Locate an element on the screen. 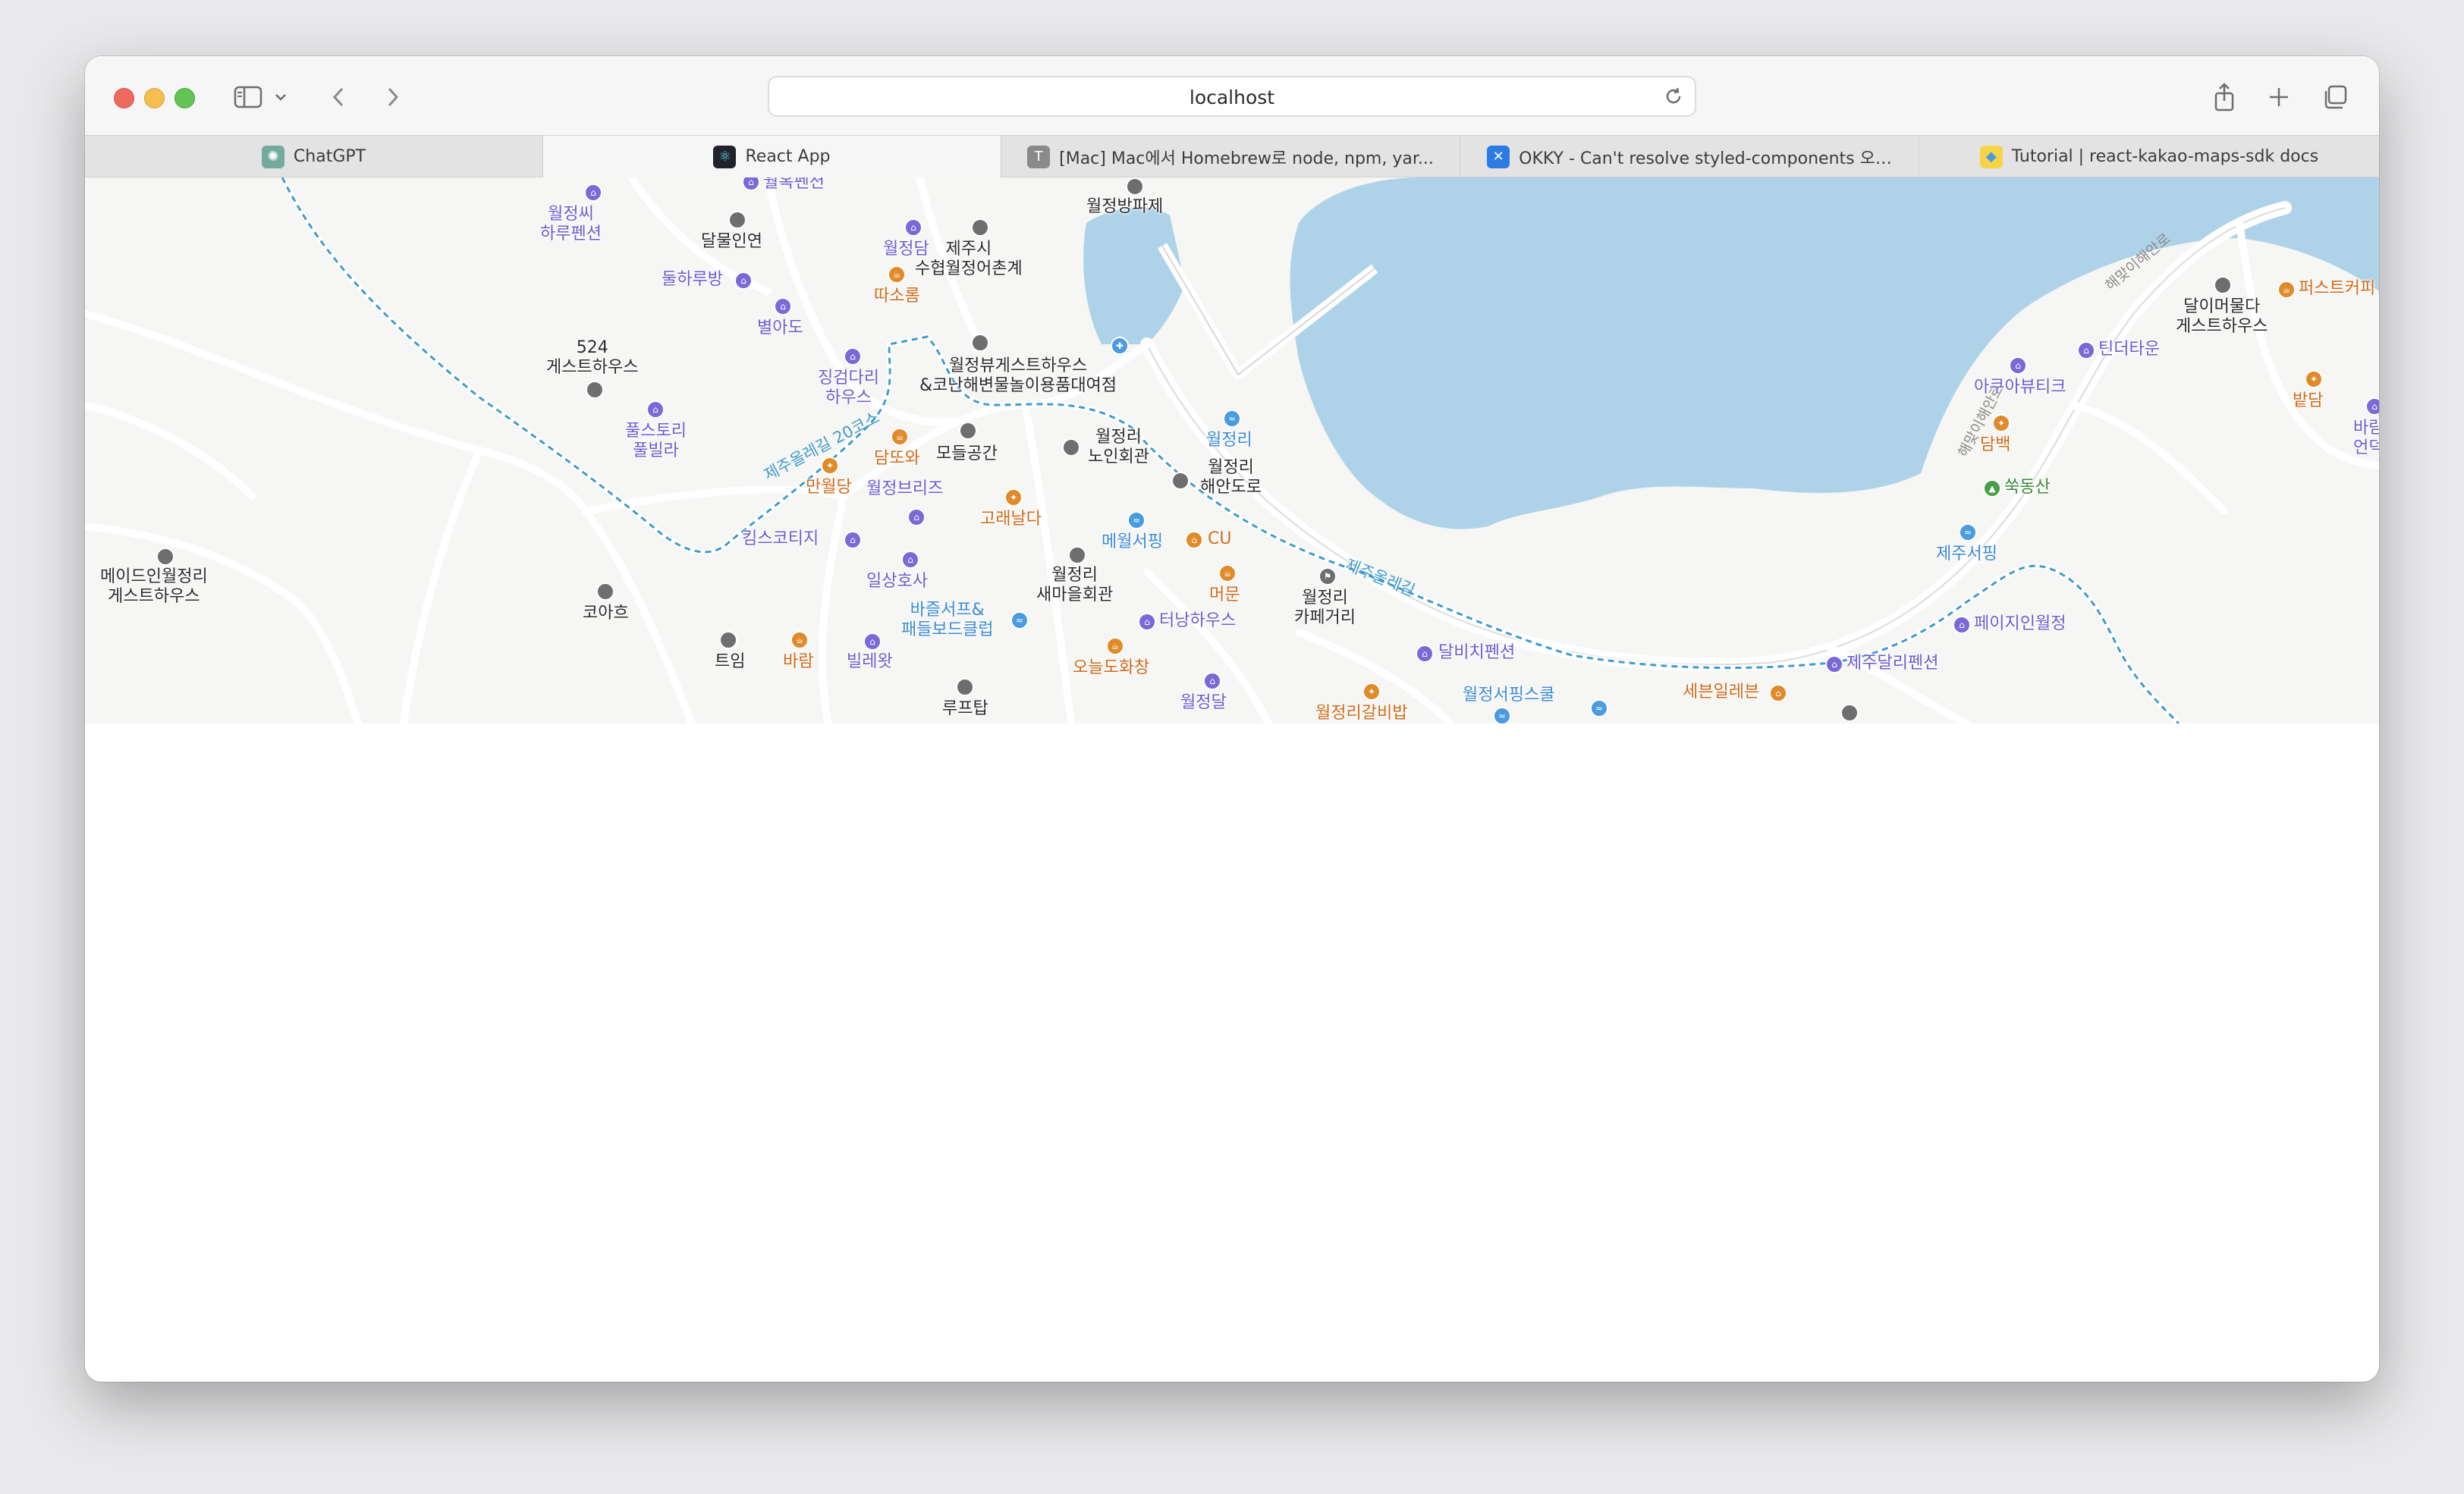 The image size is (2464, 1494). poi-label: 담백 is located at coordinates (1995, 445).